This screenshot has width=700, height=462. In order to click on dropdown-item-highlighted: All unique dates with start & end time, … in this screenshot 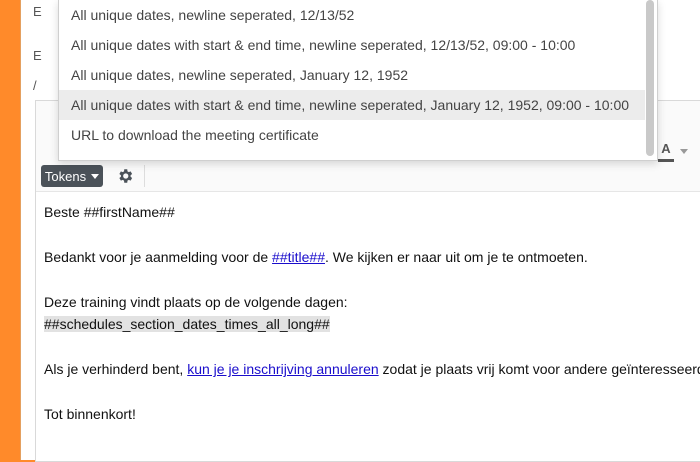, I will do `click(352, 105)`.